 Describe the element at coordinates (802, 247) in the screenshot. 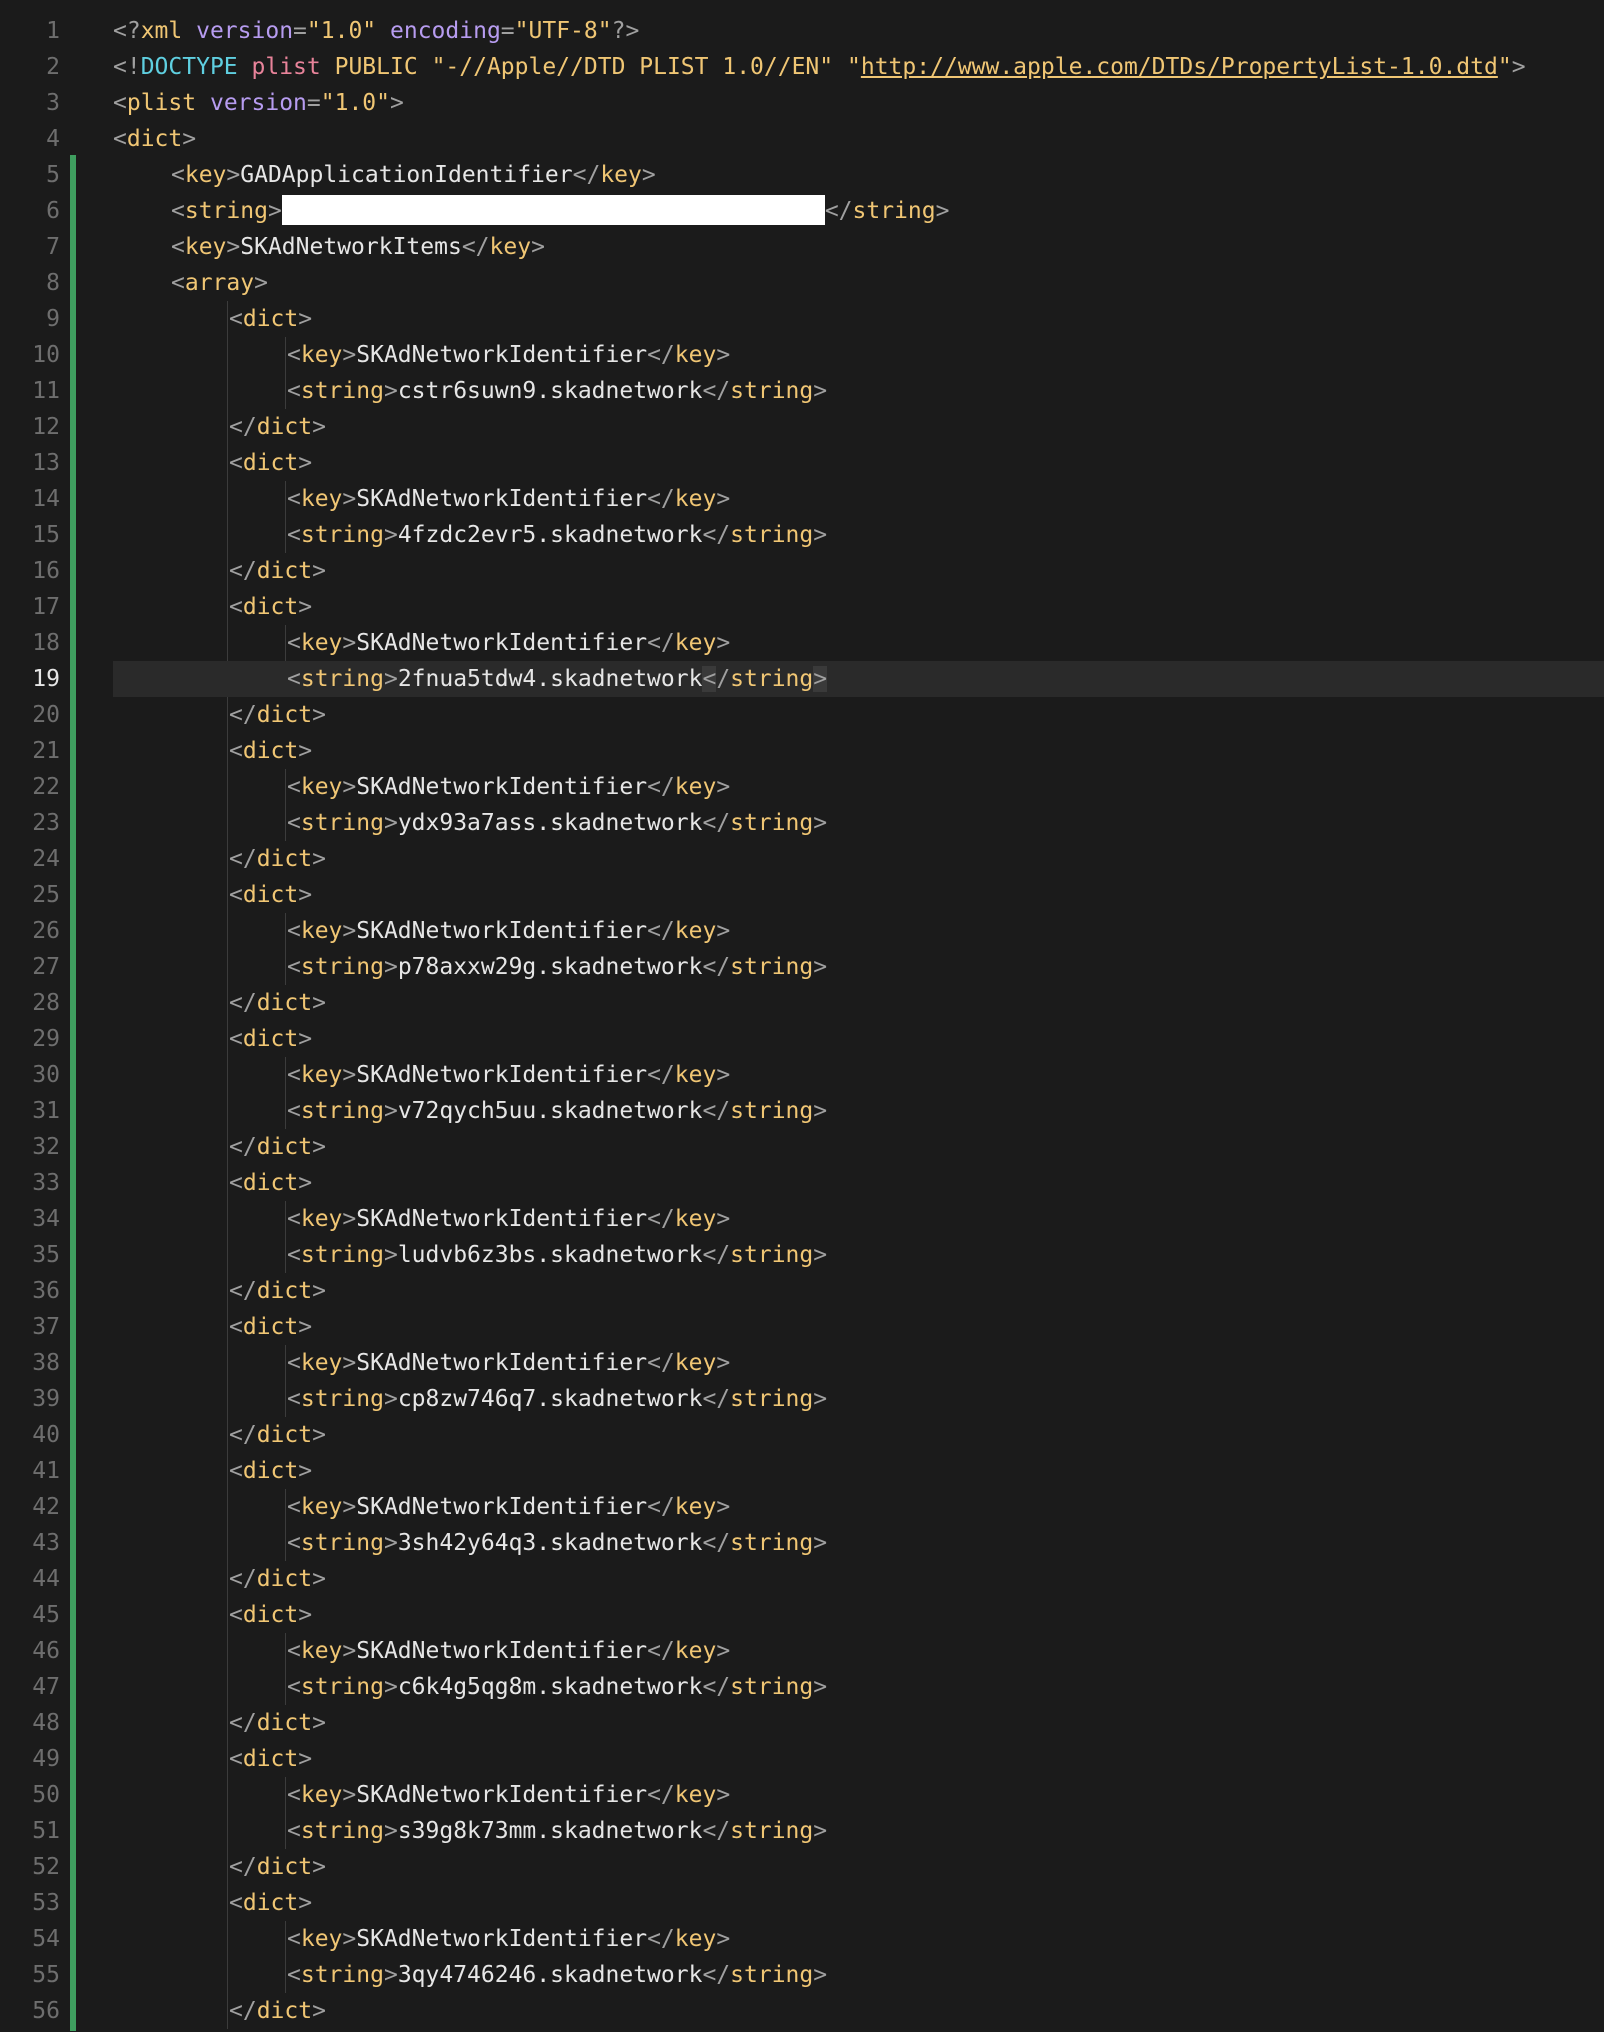

I see `code-line: 7 <key>SKAdNetworkItems</key>` at that location.